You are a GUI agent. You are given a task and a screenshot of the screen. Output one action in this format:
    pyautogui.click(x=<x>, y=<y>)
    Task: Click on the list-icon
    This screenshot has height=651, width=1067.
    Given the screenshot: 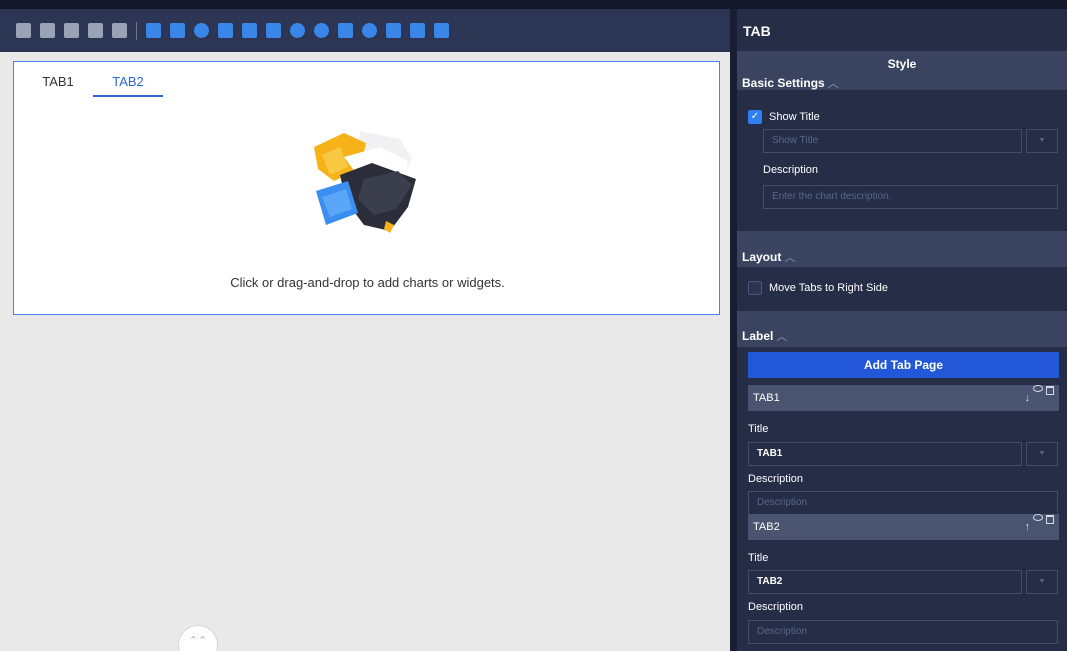 What is the action you would take?
    pyautogui.click(x=273, y=30)
    